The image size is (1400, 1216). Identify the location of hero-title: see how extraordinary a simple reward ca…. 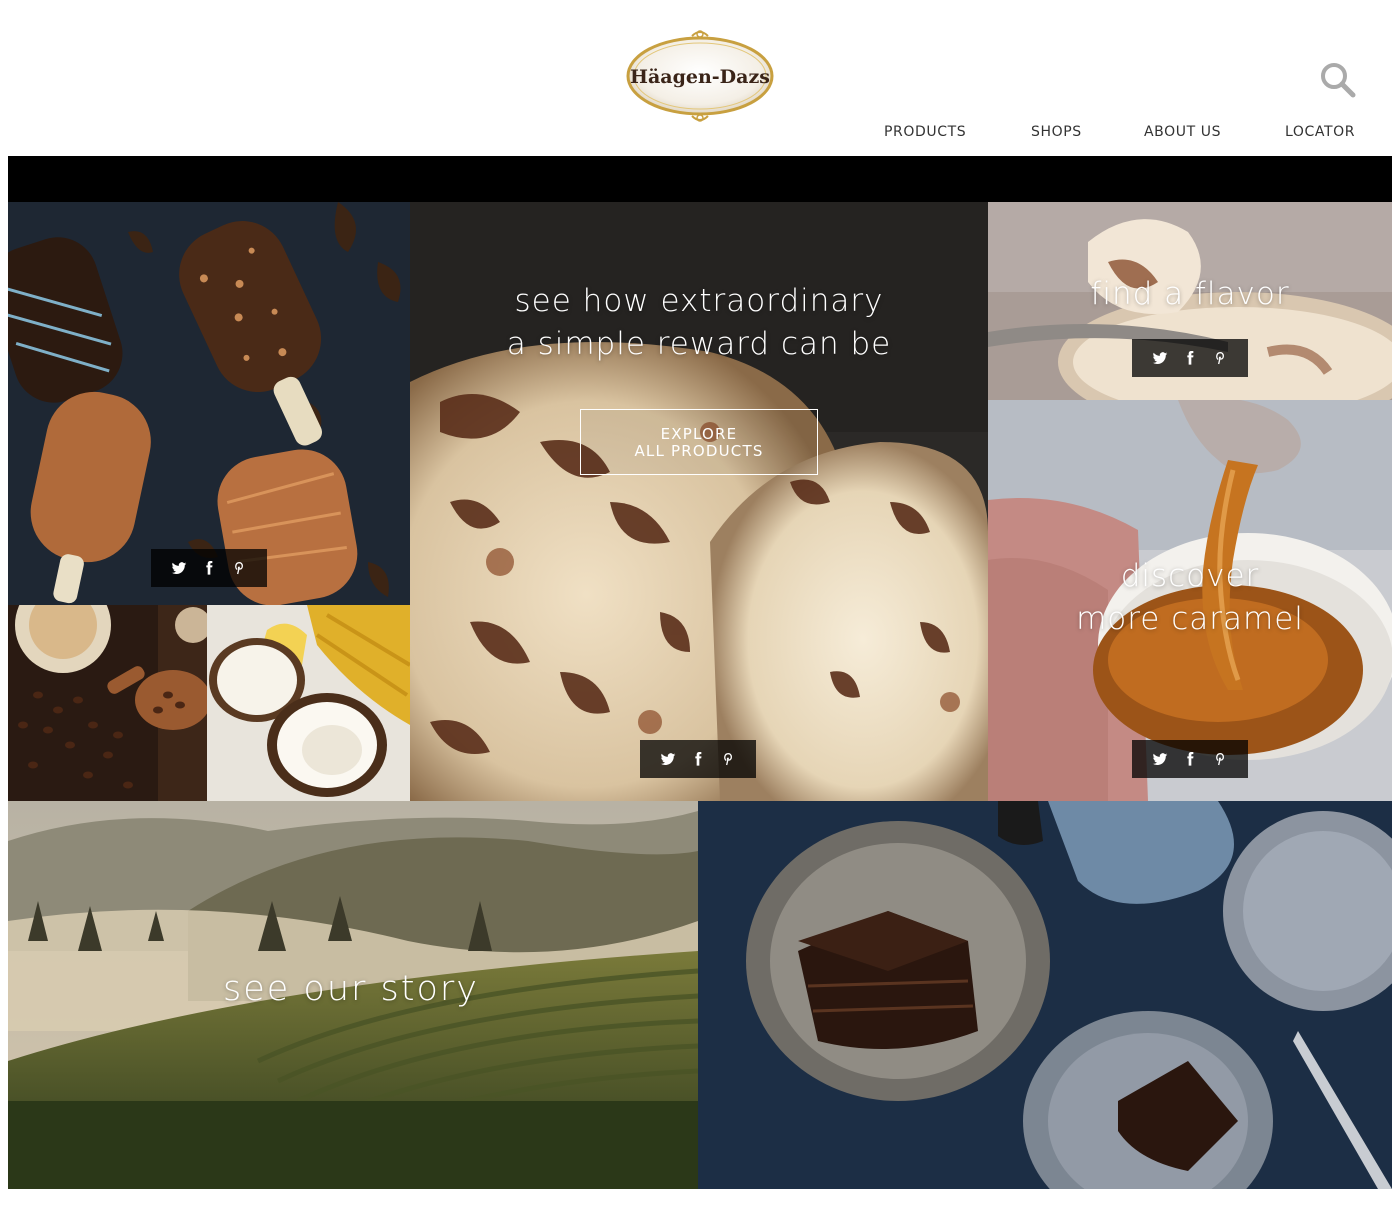
(699, 323).